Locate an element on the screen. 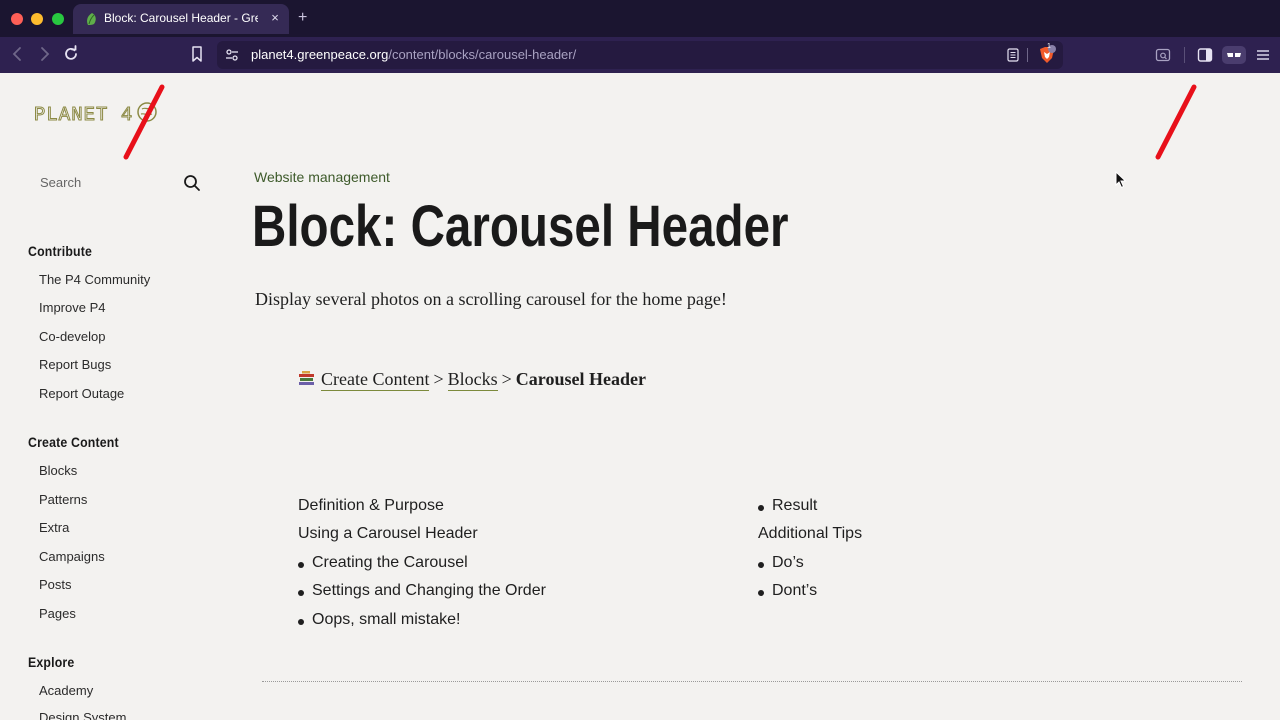  reader-mode-icon is located at coordinates (1013, 55).